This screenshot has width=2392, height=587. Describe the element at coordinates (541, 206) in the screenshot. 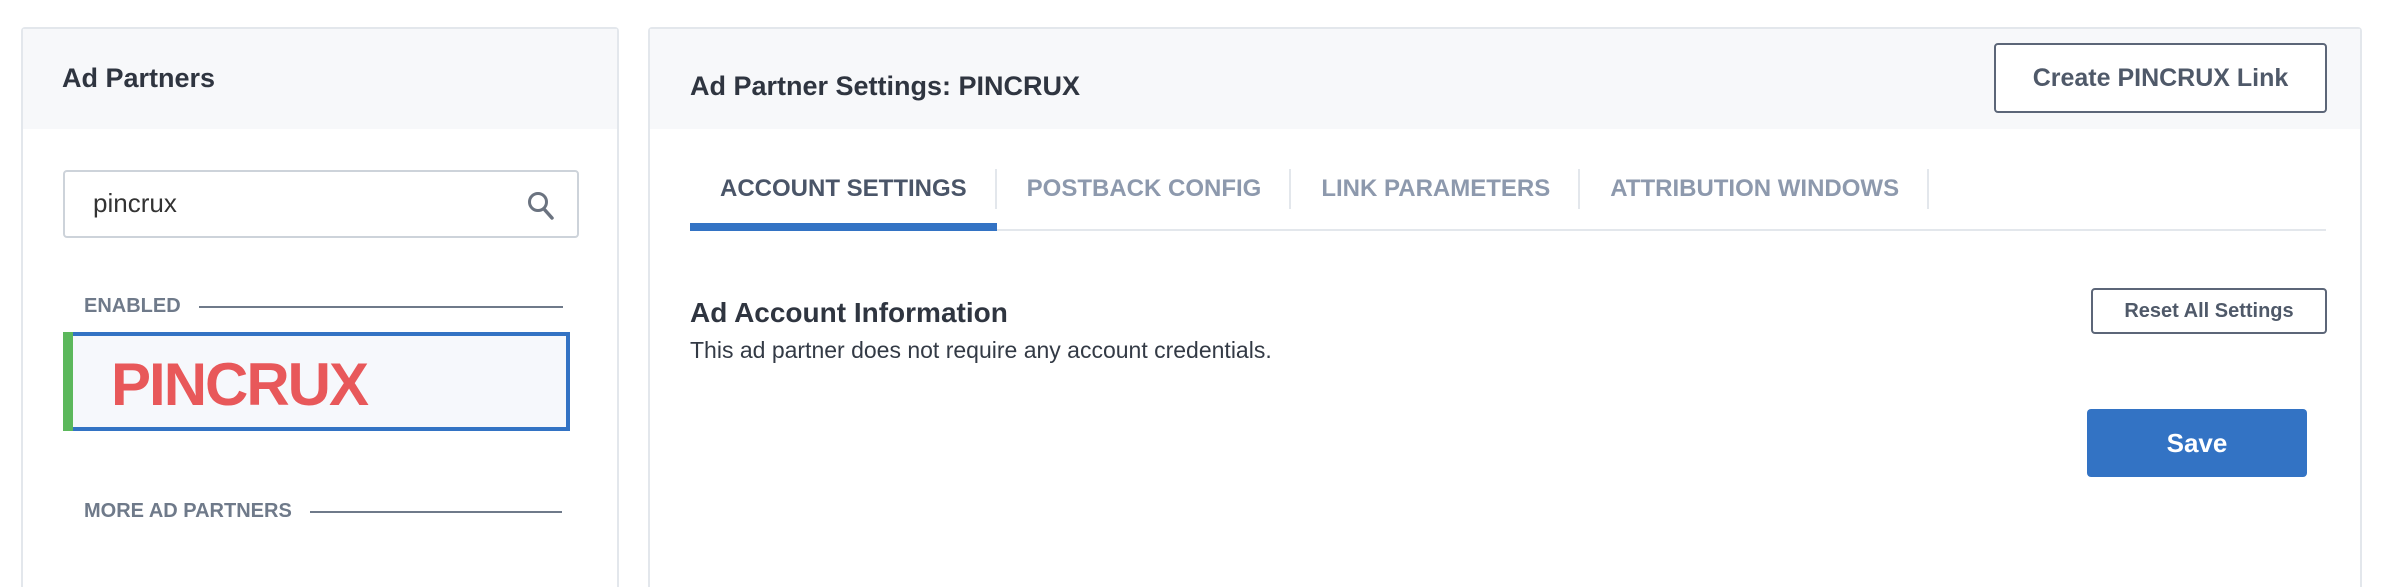

I see `search-icon` at that location.